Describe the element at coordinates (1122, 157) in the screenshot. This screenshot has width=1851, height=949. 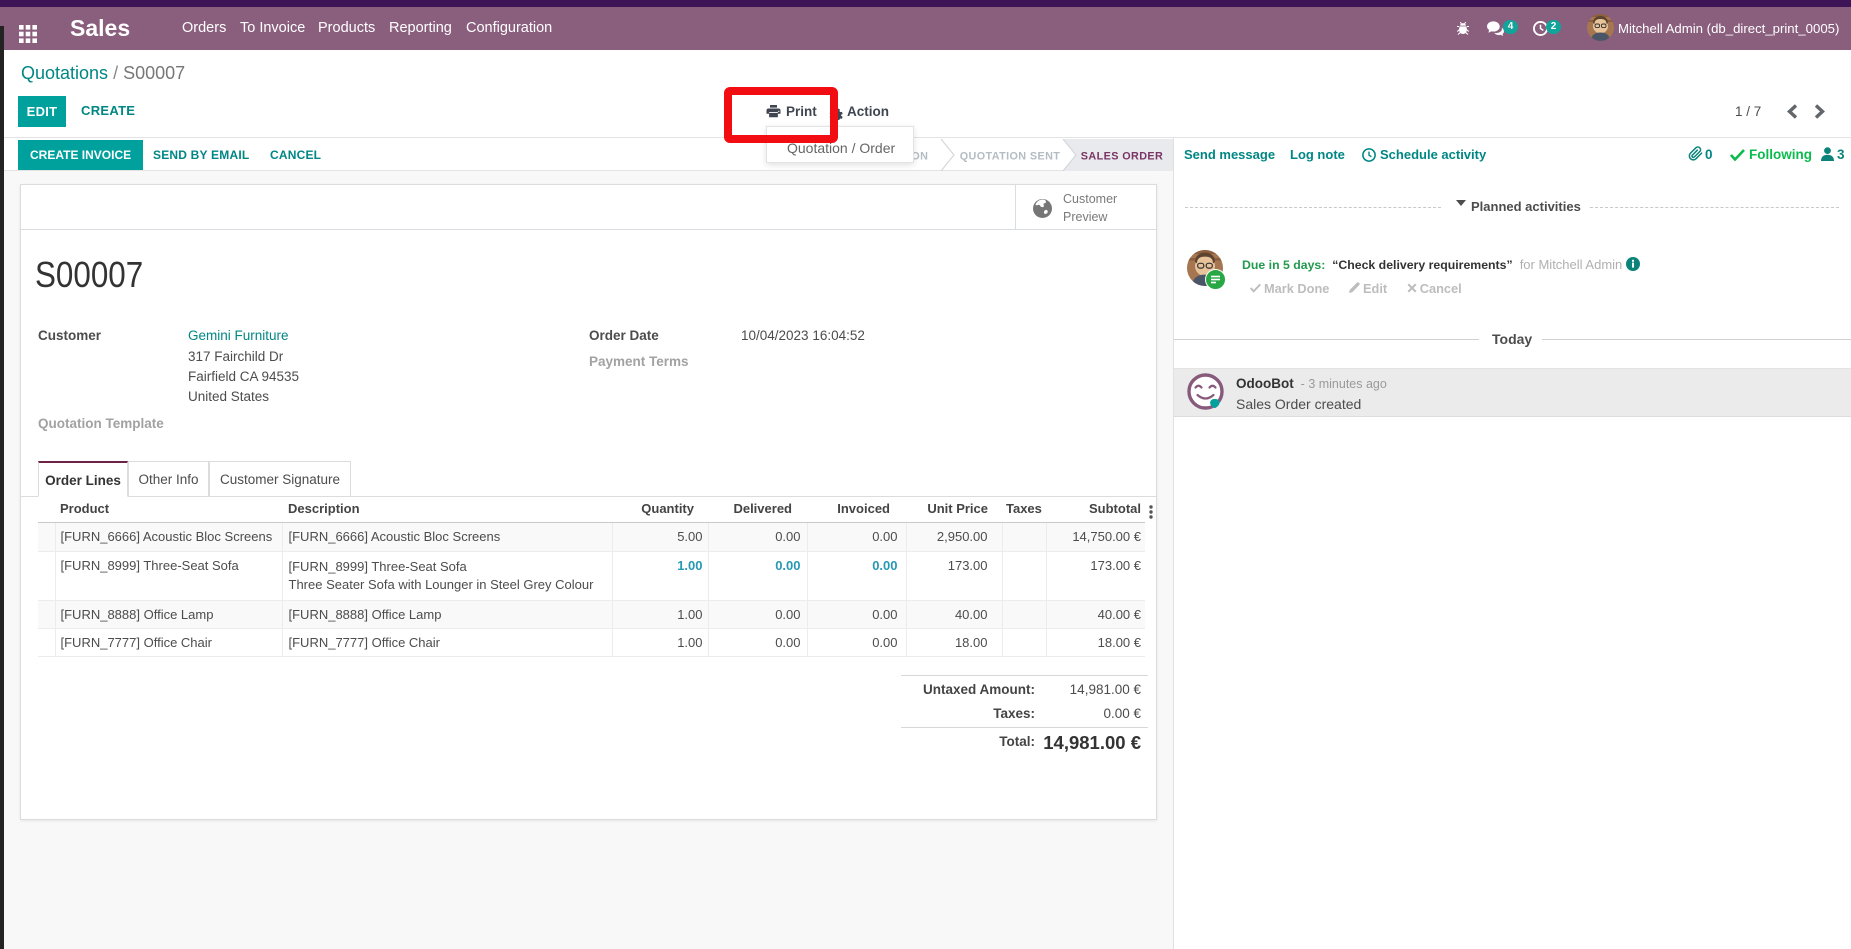
I see `svg-text: SALES ORDER` at that location.